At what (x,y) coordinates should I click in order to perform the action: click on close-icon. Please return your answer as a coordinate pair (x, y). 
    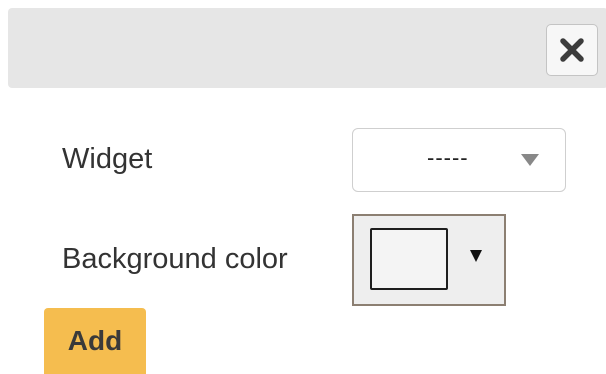
    Looking at the image, I should click on (572, 50).